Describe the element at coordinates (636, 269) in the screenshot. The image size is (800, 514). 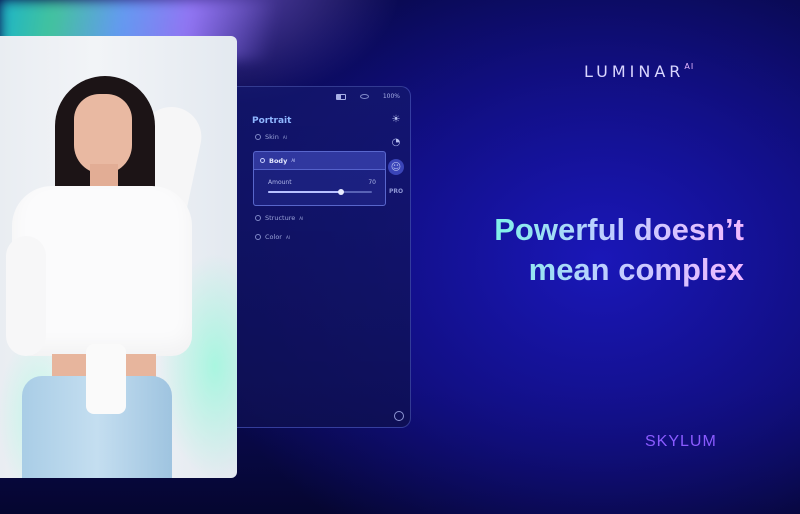
I see `headline-line-2: mean complex` at that location.